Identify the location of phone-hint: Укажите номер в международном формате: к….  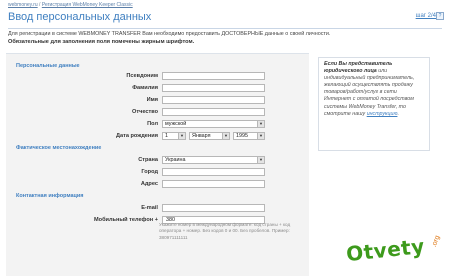
(225, 231).